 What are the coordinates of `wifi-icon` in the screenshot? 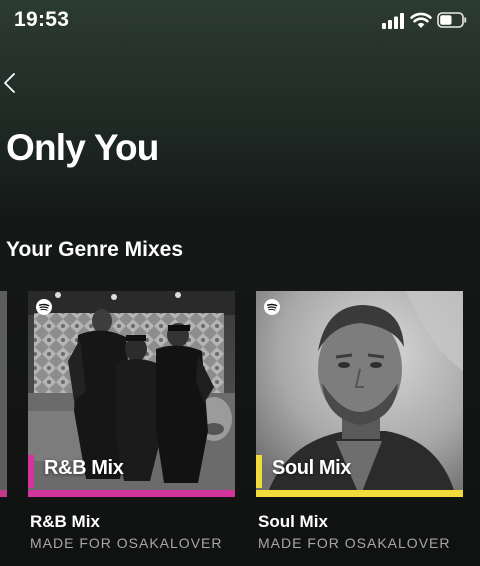 It's located at (421, 20).